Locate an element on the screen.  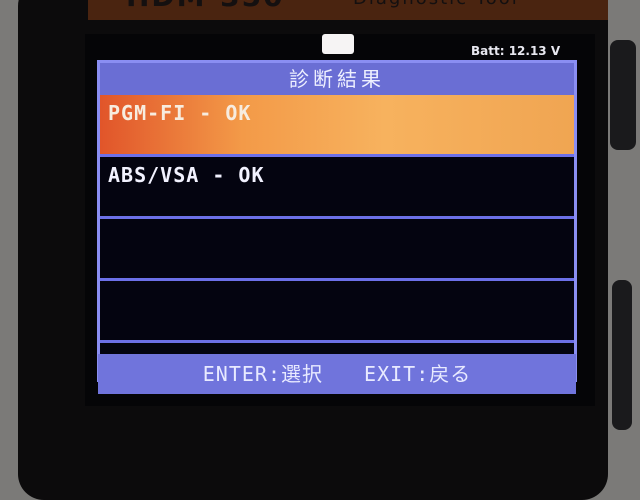
screen-glare is located at coordinates (338, 44).